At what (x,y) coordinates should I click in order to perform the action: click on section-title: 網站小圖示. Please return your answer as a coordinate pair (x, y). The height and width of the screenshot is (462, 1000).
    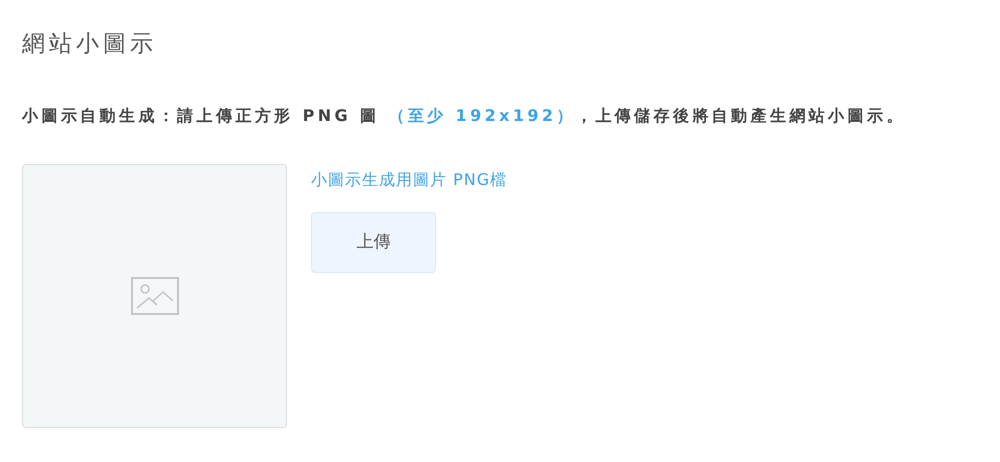
    Looking at the image, I should click on (90, 44).